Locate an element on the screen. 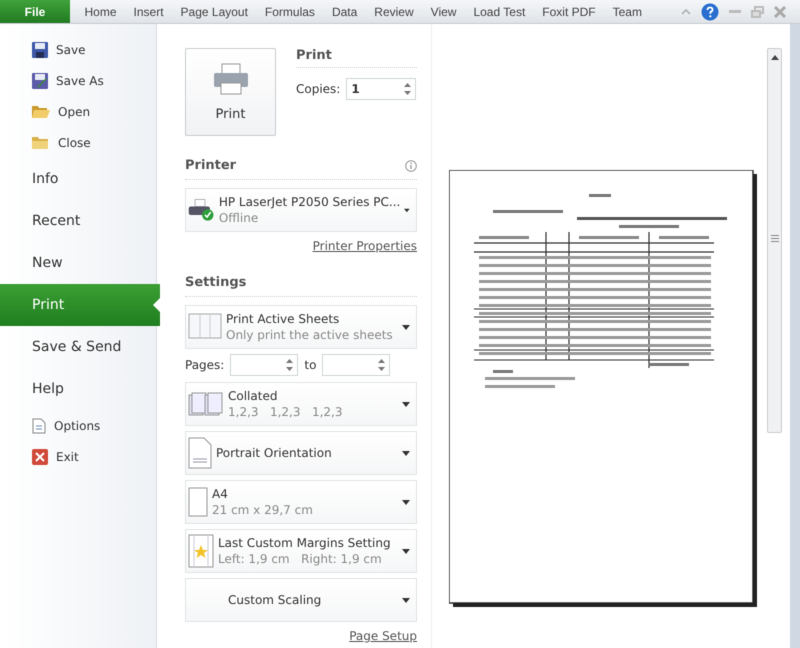 The width and height of the screenshot is (800, 648). menu-item: Open is located at coordinates (78, 111).